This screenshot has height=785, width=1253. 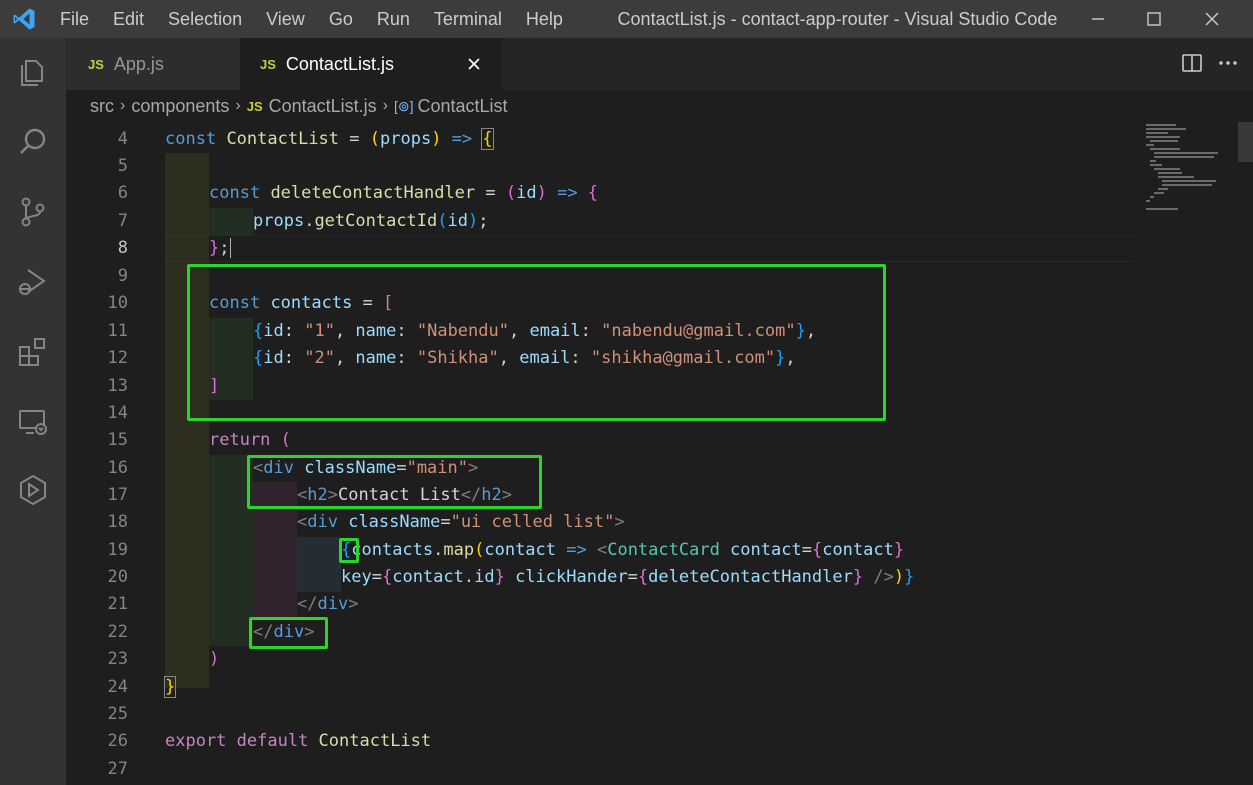 What do you see at coordinates (122, 276) in the screenshot?
I see `line-number: 9` at bounding box center [122, 276].